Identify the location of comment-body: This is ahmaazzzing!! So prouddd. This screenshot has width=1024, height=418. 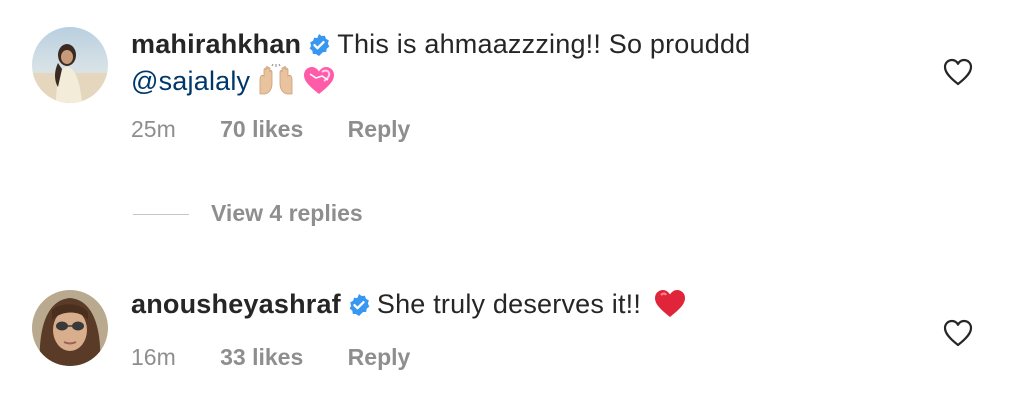
(544, 44).